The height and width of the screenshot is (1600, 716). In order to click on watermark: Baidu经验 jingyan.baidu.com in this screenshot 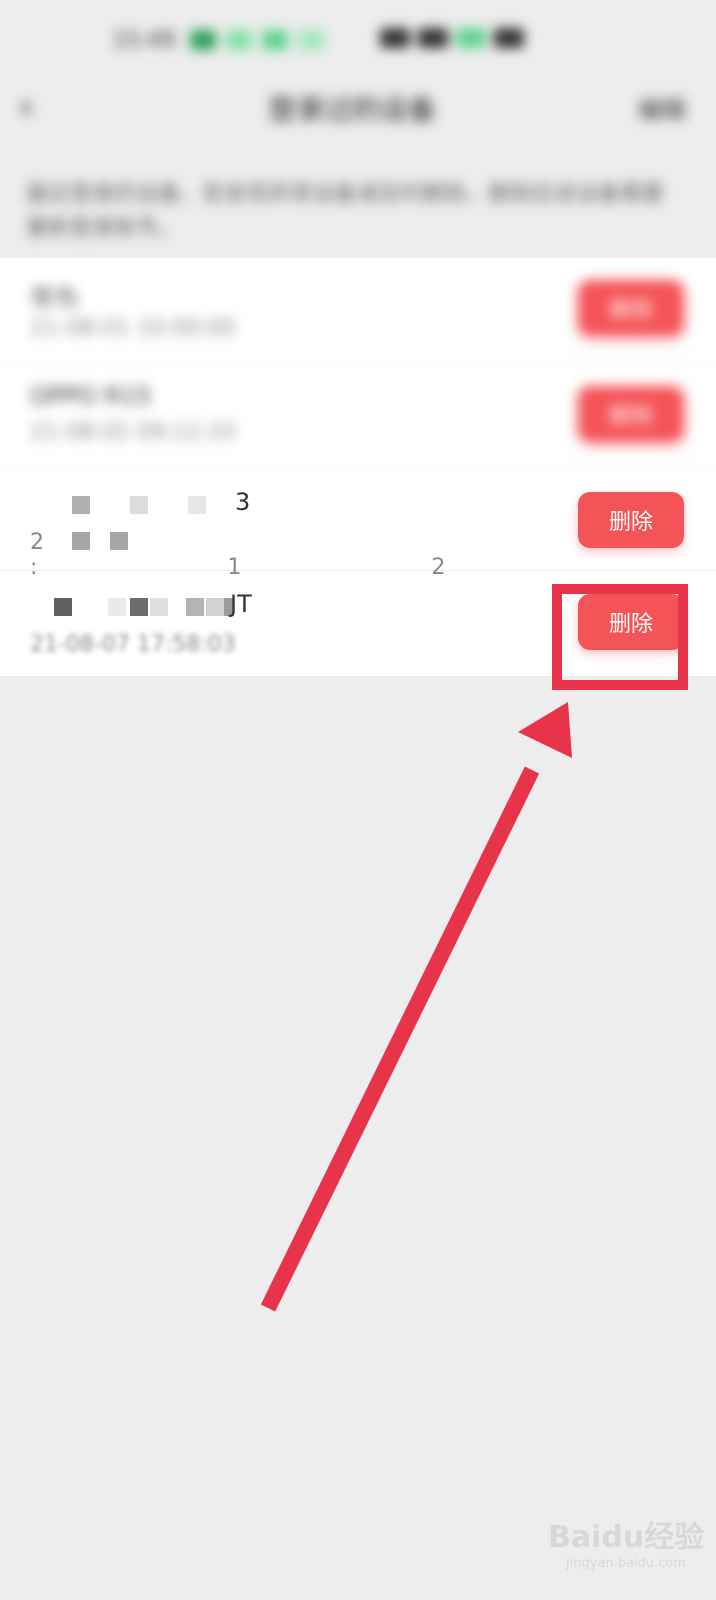, I will do `click(626, 1541)`.